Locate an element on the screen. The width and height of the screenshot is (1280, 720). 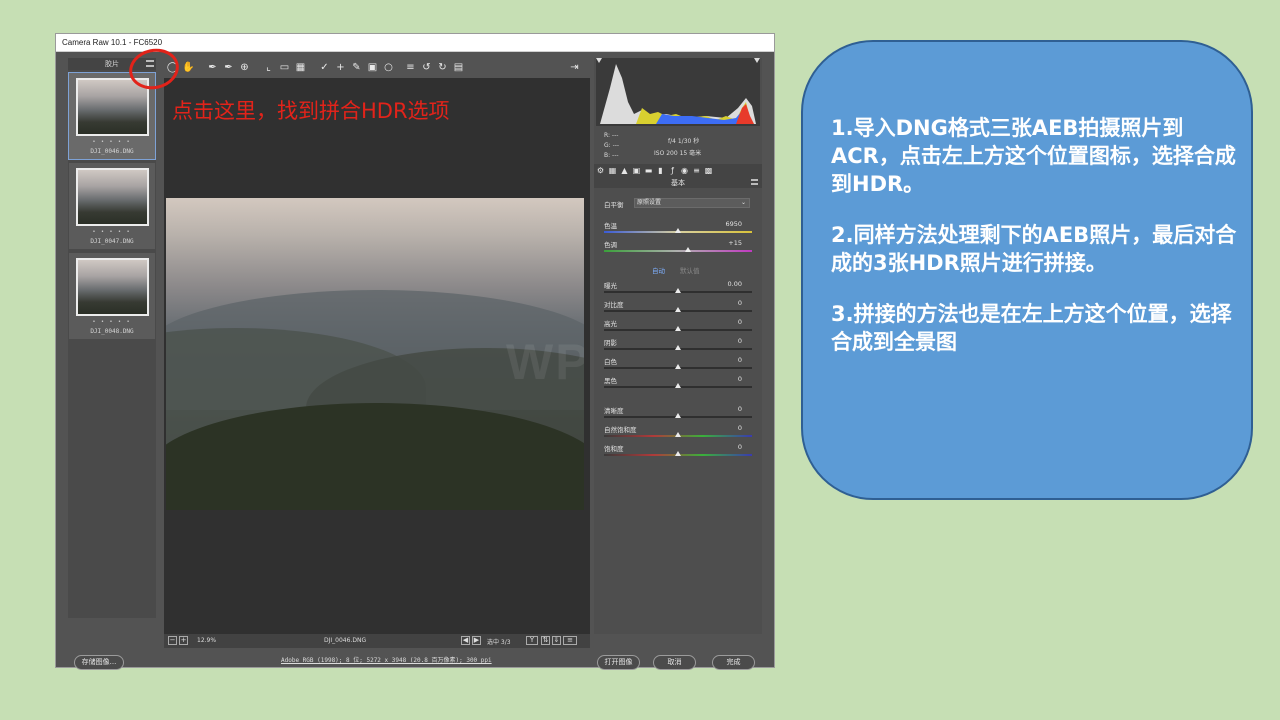
copy-settings-icon: ⇓ is located at coordinates (556, 640).